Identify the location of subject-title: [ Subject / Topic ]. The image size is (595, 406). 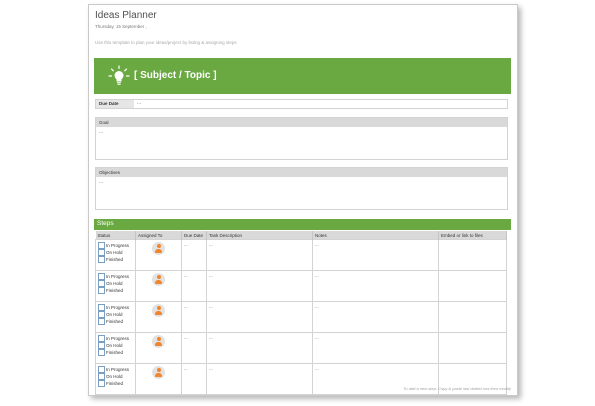
(175, 75).